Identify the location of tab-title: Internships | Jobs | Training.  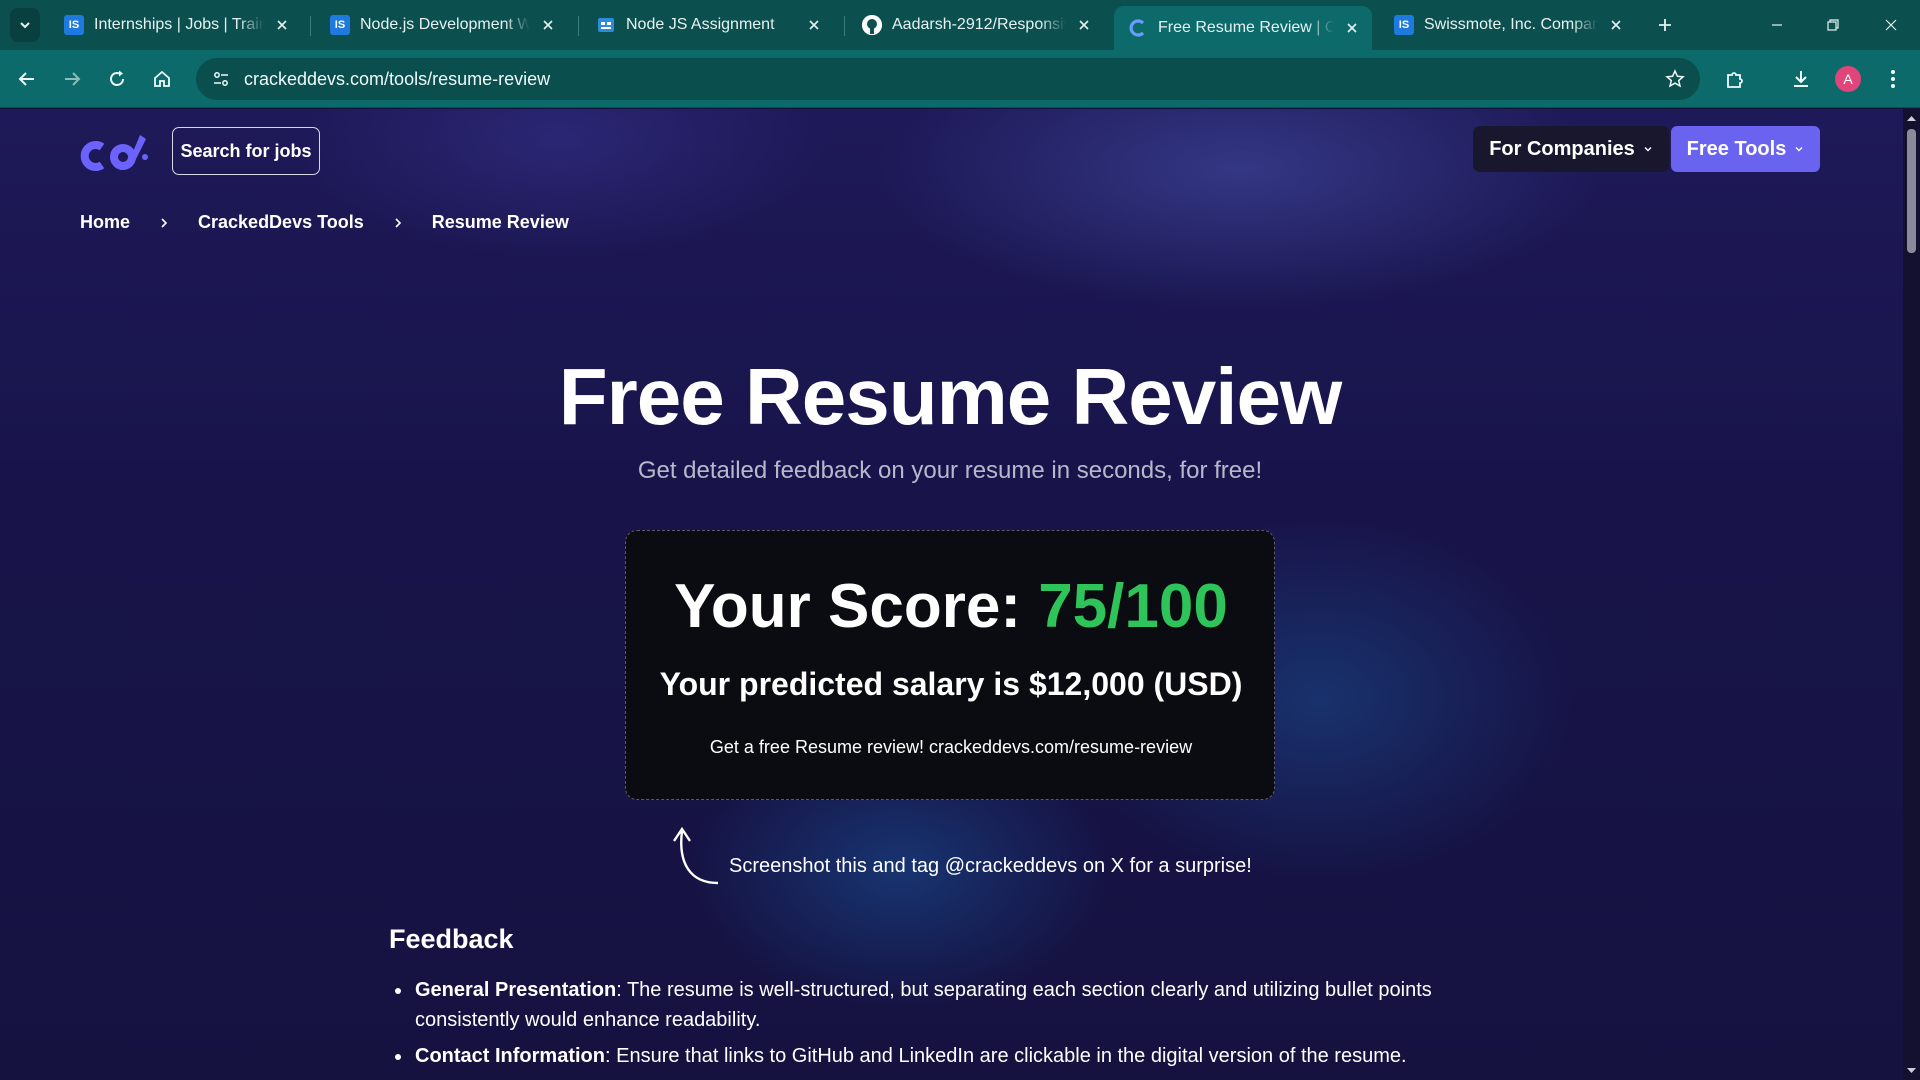
(179, 24).